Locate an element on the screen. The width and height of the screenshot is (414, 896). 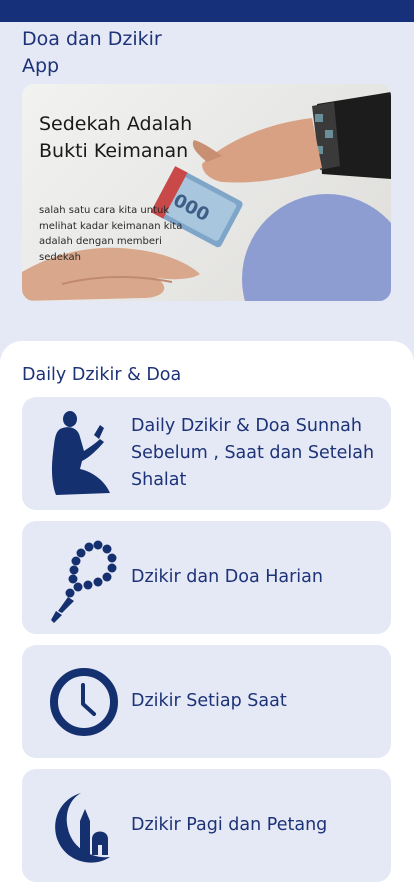
prayer-beads-icon is located at coordinates (84, 581).